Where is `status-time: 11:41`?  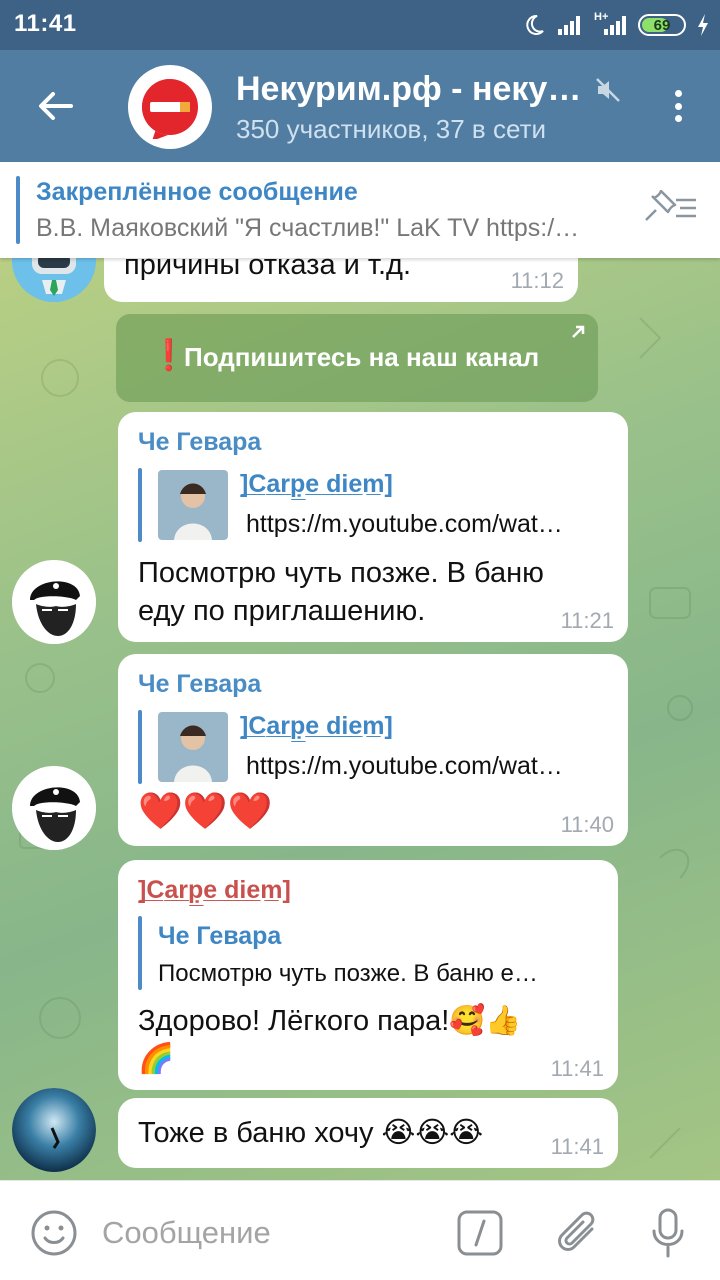
status-time: 11:41 is located at coordinates (45, 23).